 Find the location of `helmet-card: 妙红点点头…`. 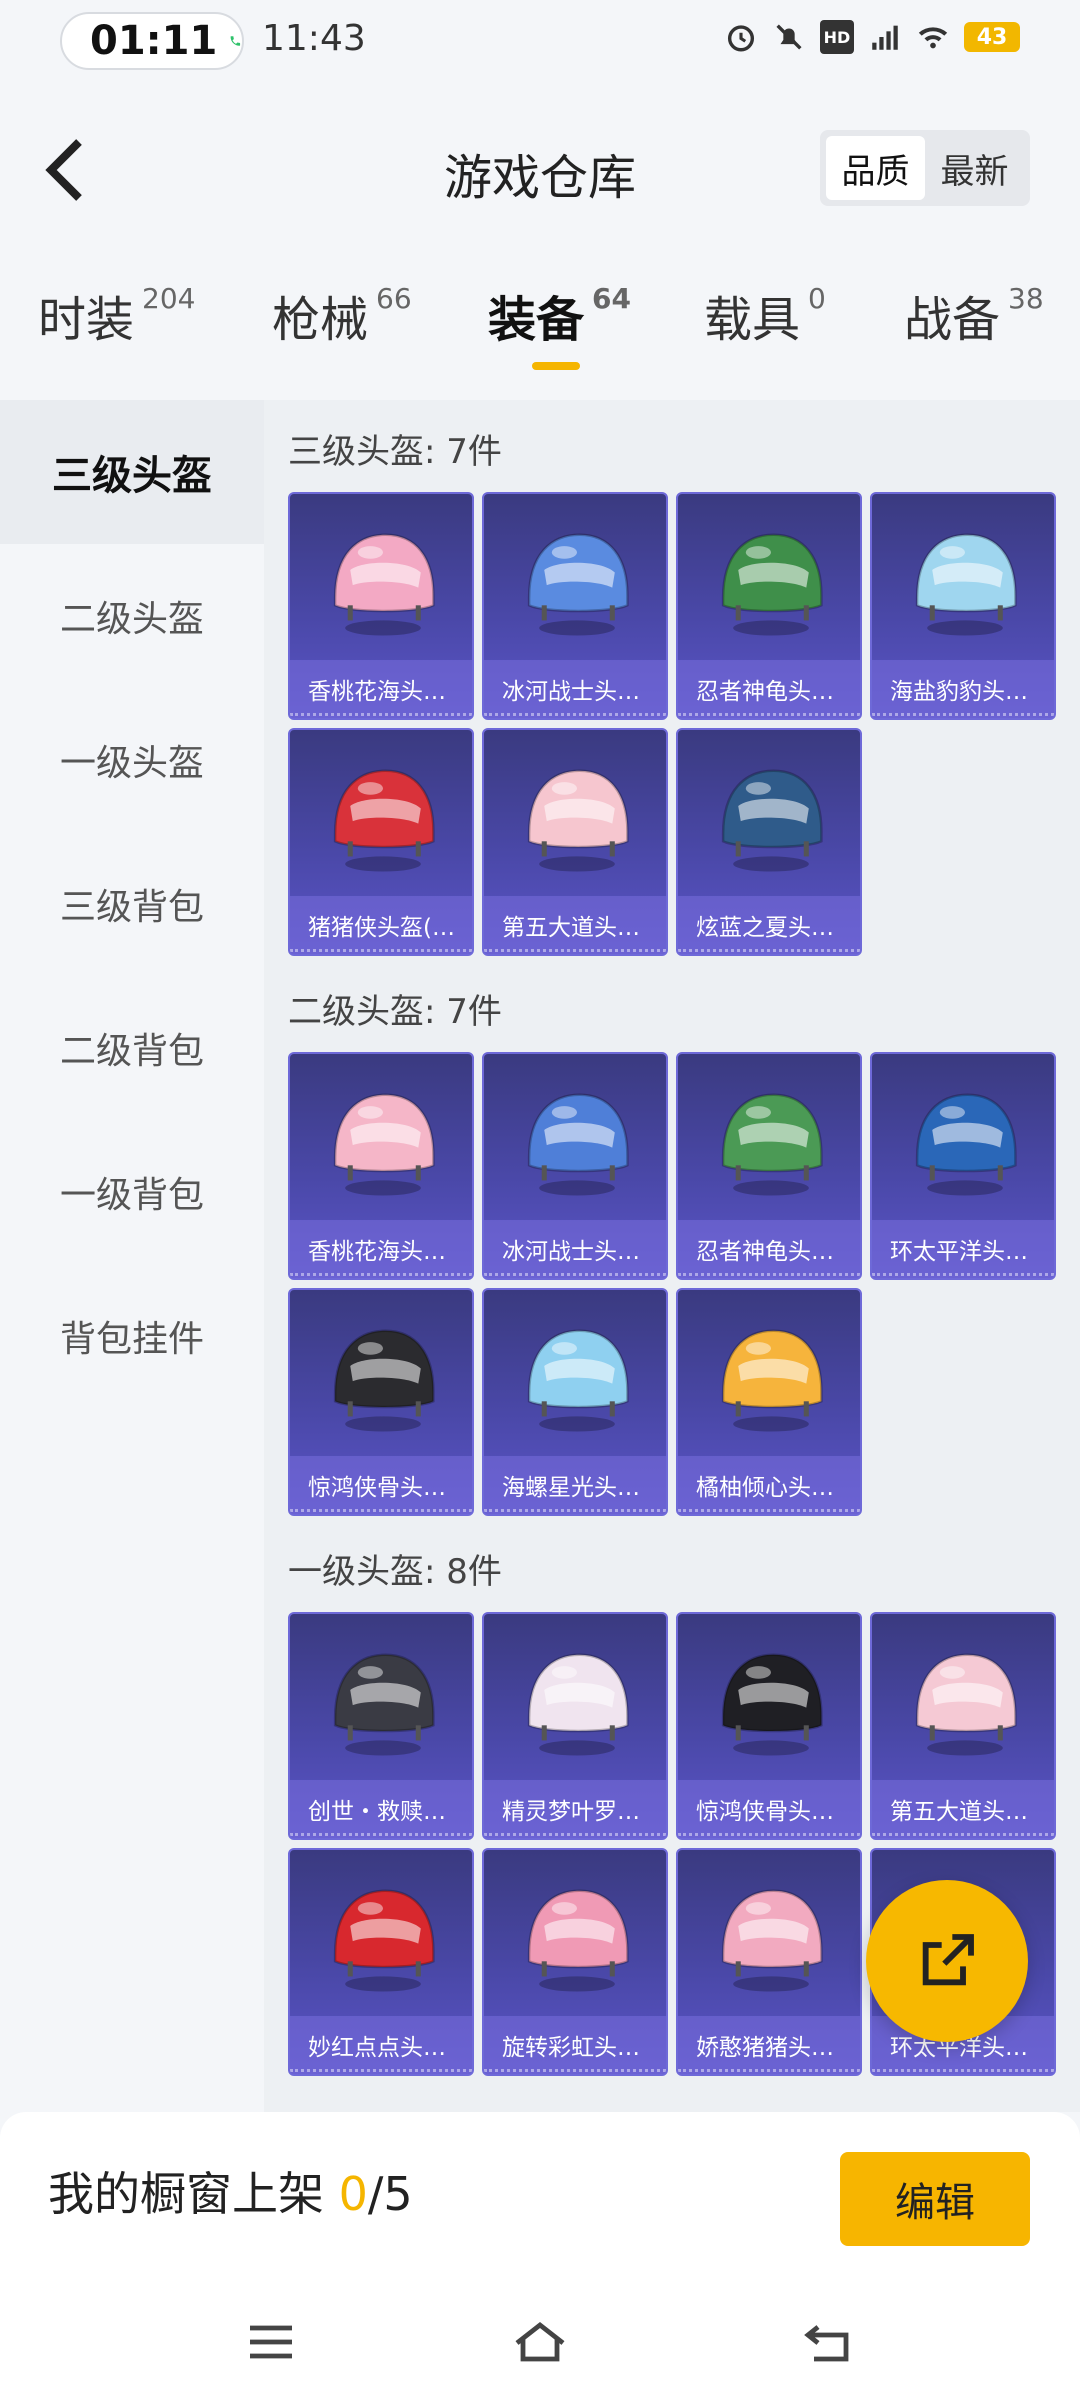

helmet-card: 妙红点点头… is located at coordinates (381, 1962).